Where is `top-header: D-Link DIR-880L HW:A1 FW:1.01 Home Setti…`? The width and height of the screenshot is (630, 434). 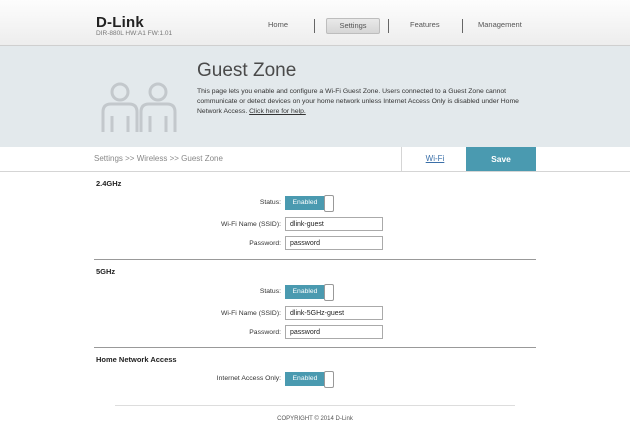 top-header: D-Link DIR-880L HW:A1 FW:1.01 Home Setti… is located at coordinates (315, 23).